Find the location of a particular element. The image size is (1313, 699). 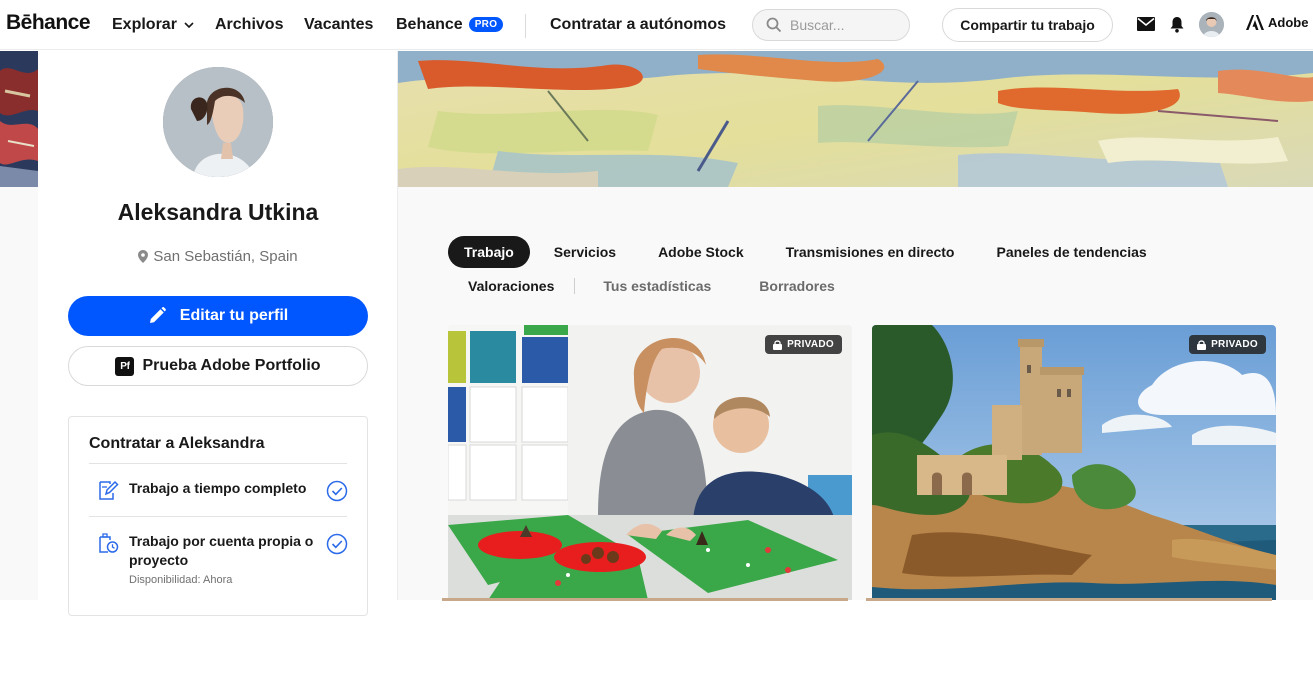

adobe-portfolio-button: Pf Prueba Adobe Portfolio is located at coordinates (218, 366).